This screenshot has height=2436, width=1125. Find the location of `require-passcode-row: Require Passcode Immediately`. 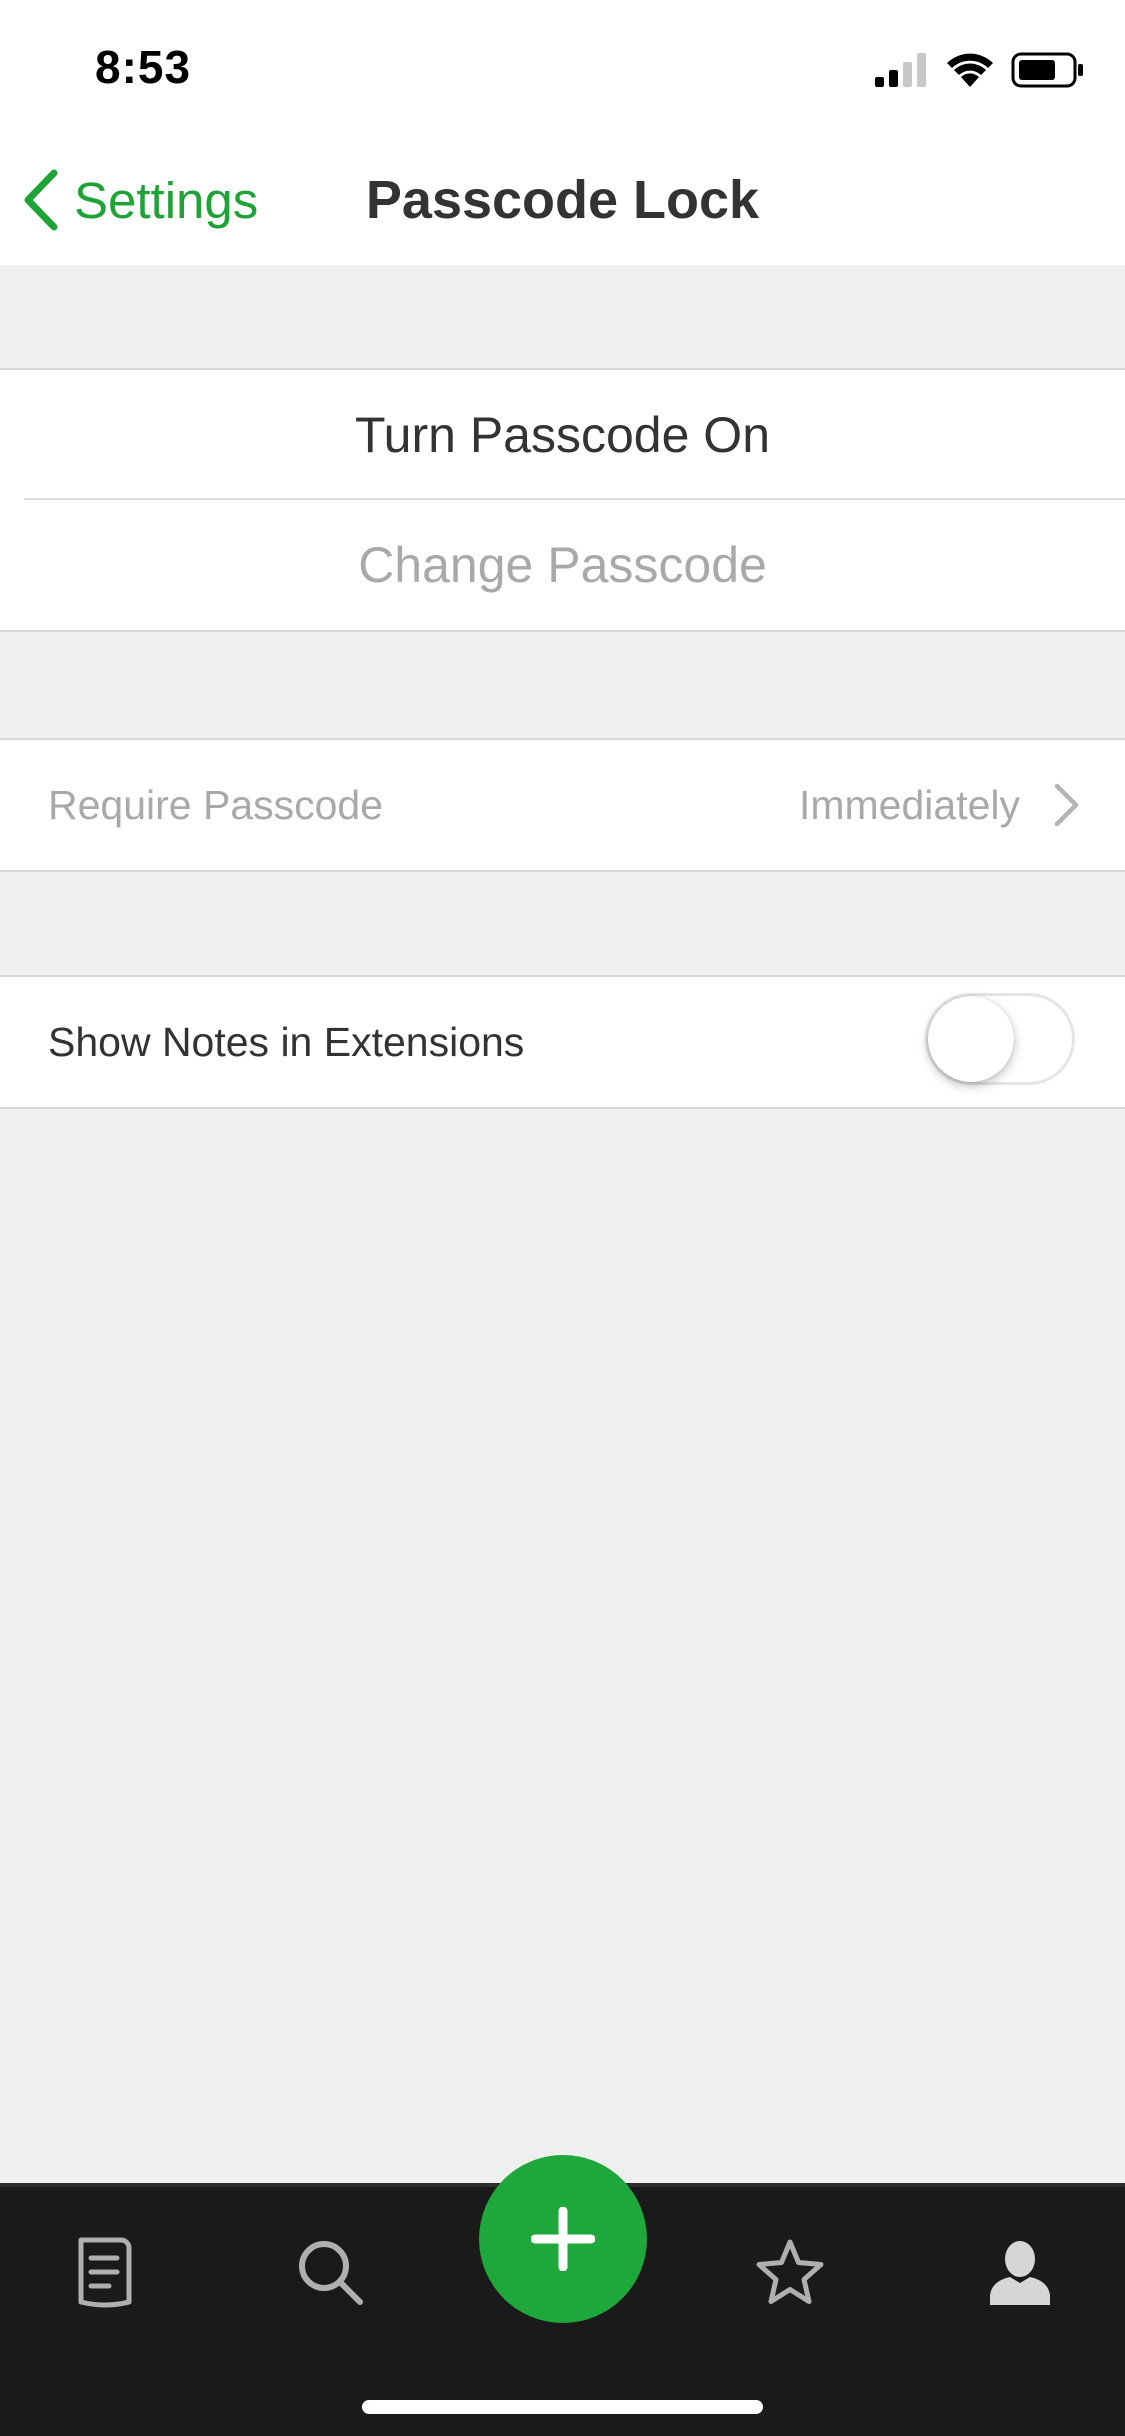

require-passcode-row: Require Passcode Immediately is located at coordinates (562, 805).